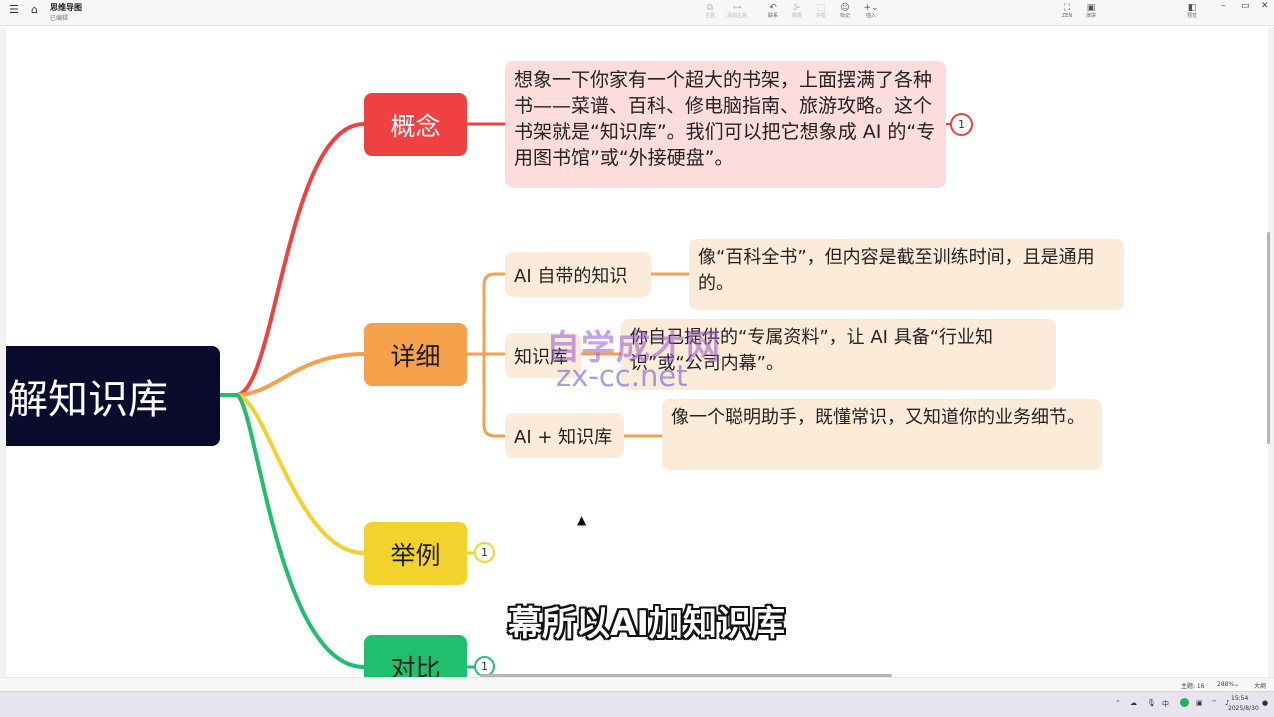  I want to click on toolbar-add-topic-button: ⊶ 添加主题, so click(737, 11).